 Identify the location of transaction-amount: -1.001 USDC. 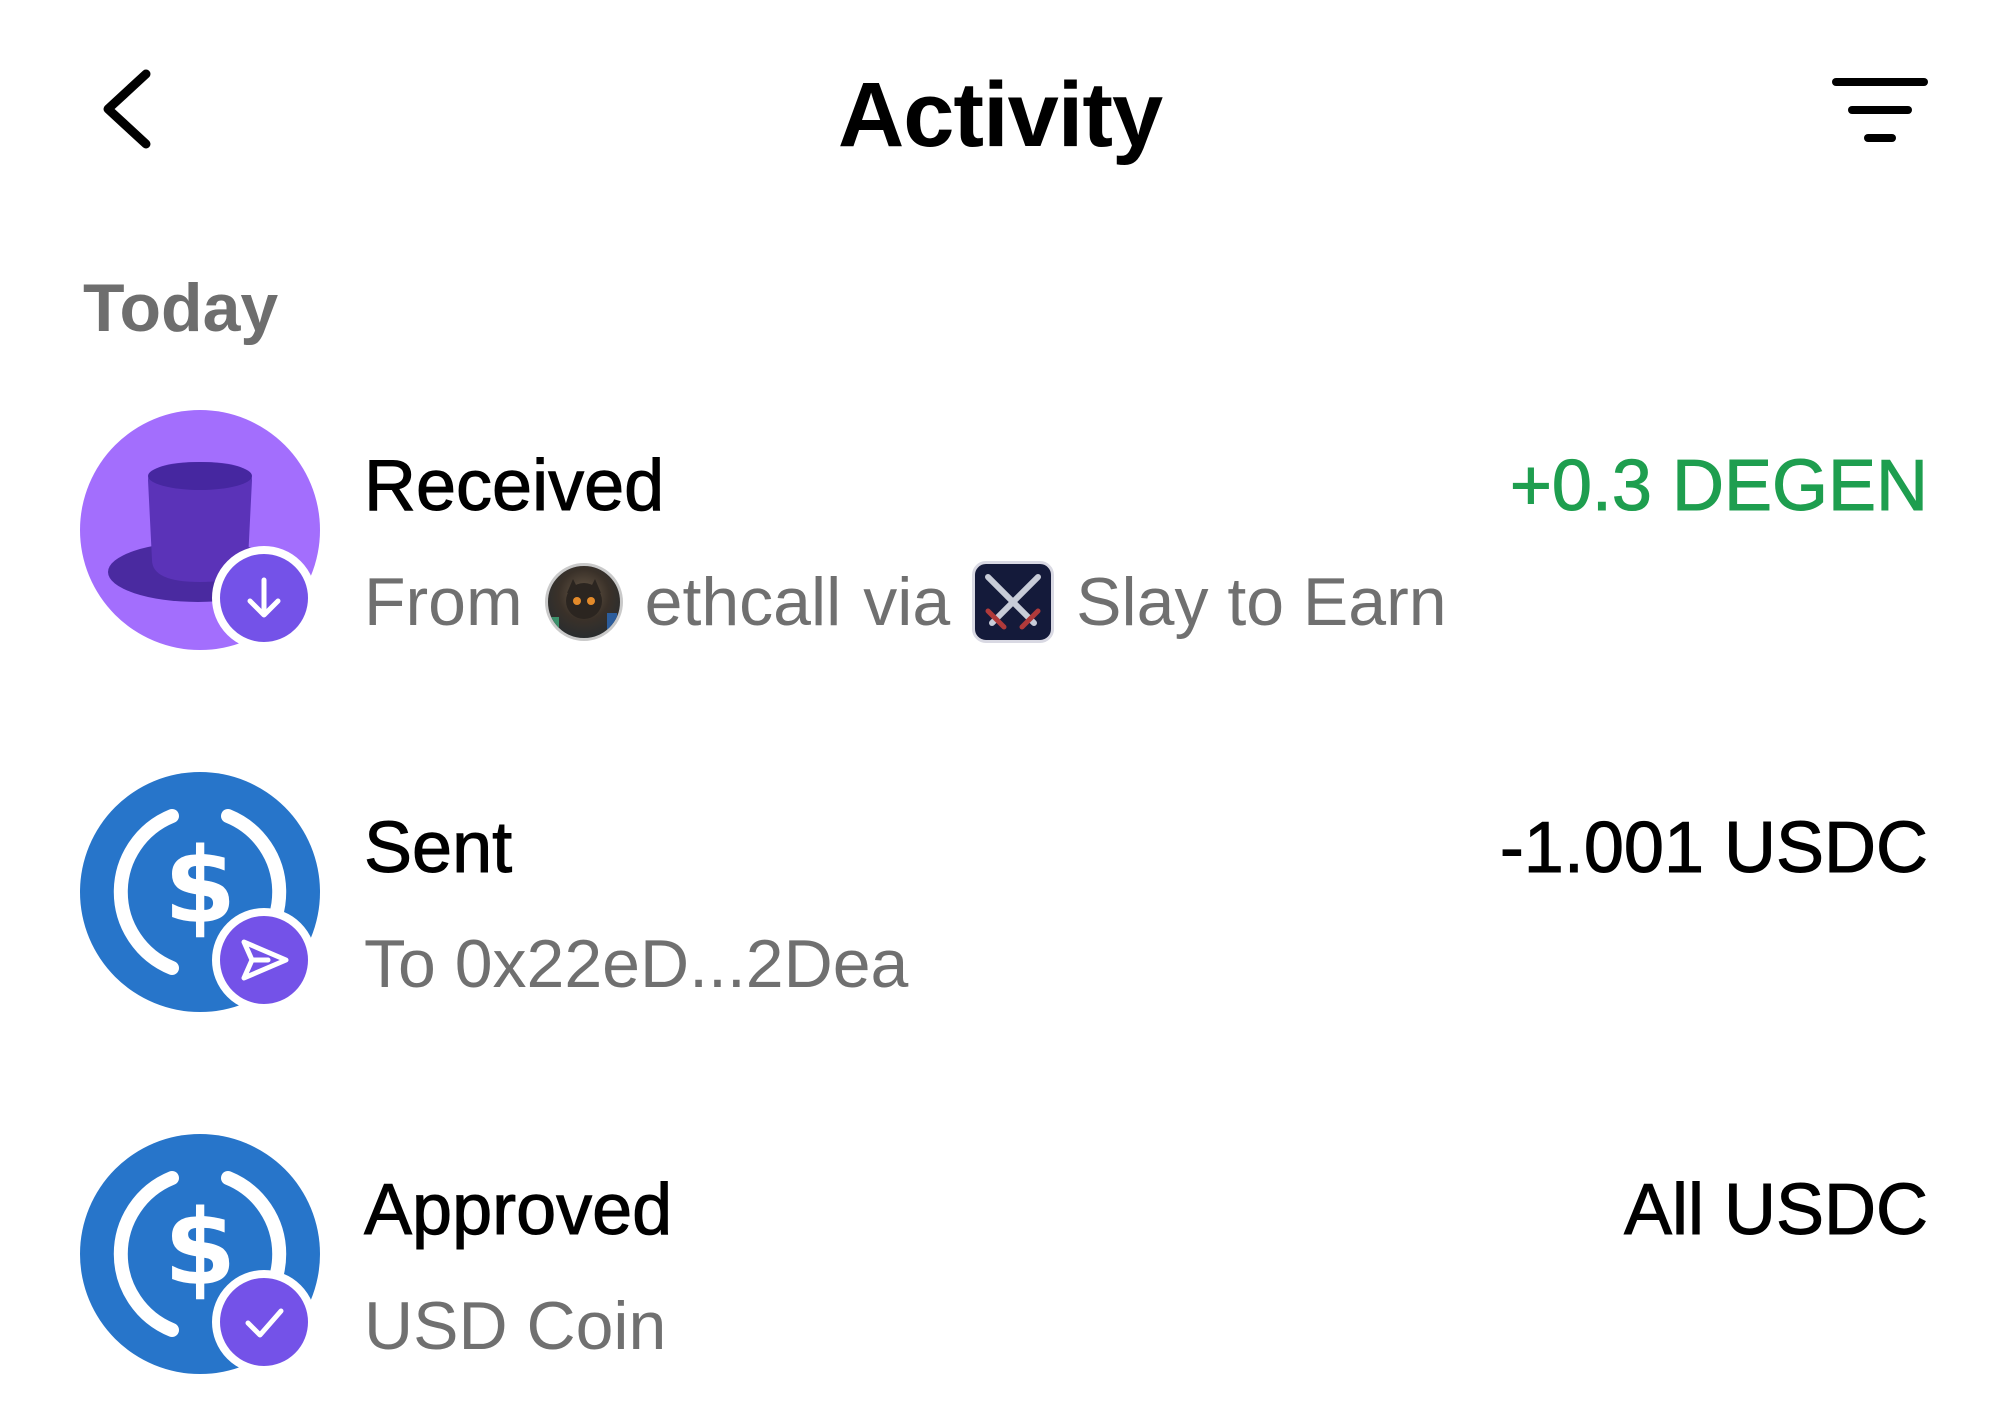
(1713, 848).